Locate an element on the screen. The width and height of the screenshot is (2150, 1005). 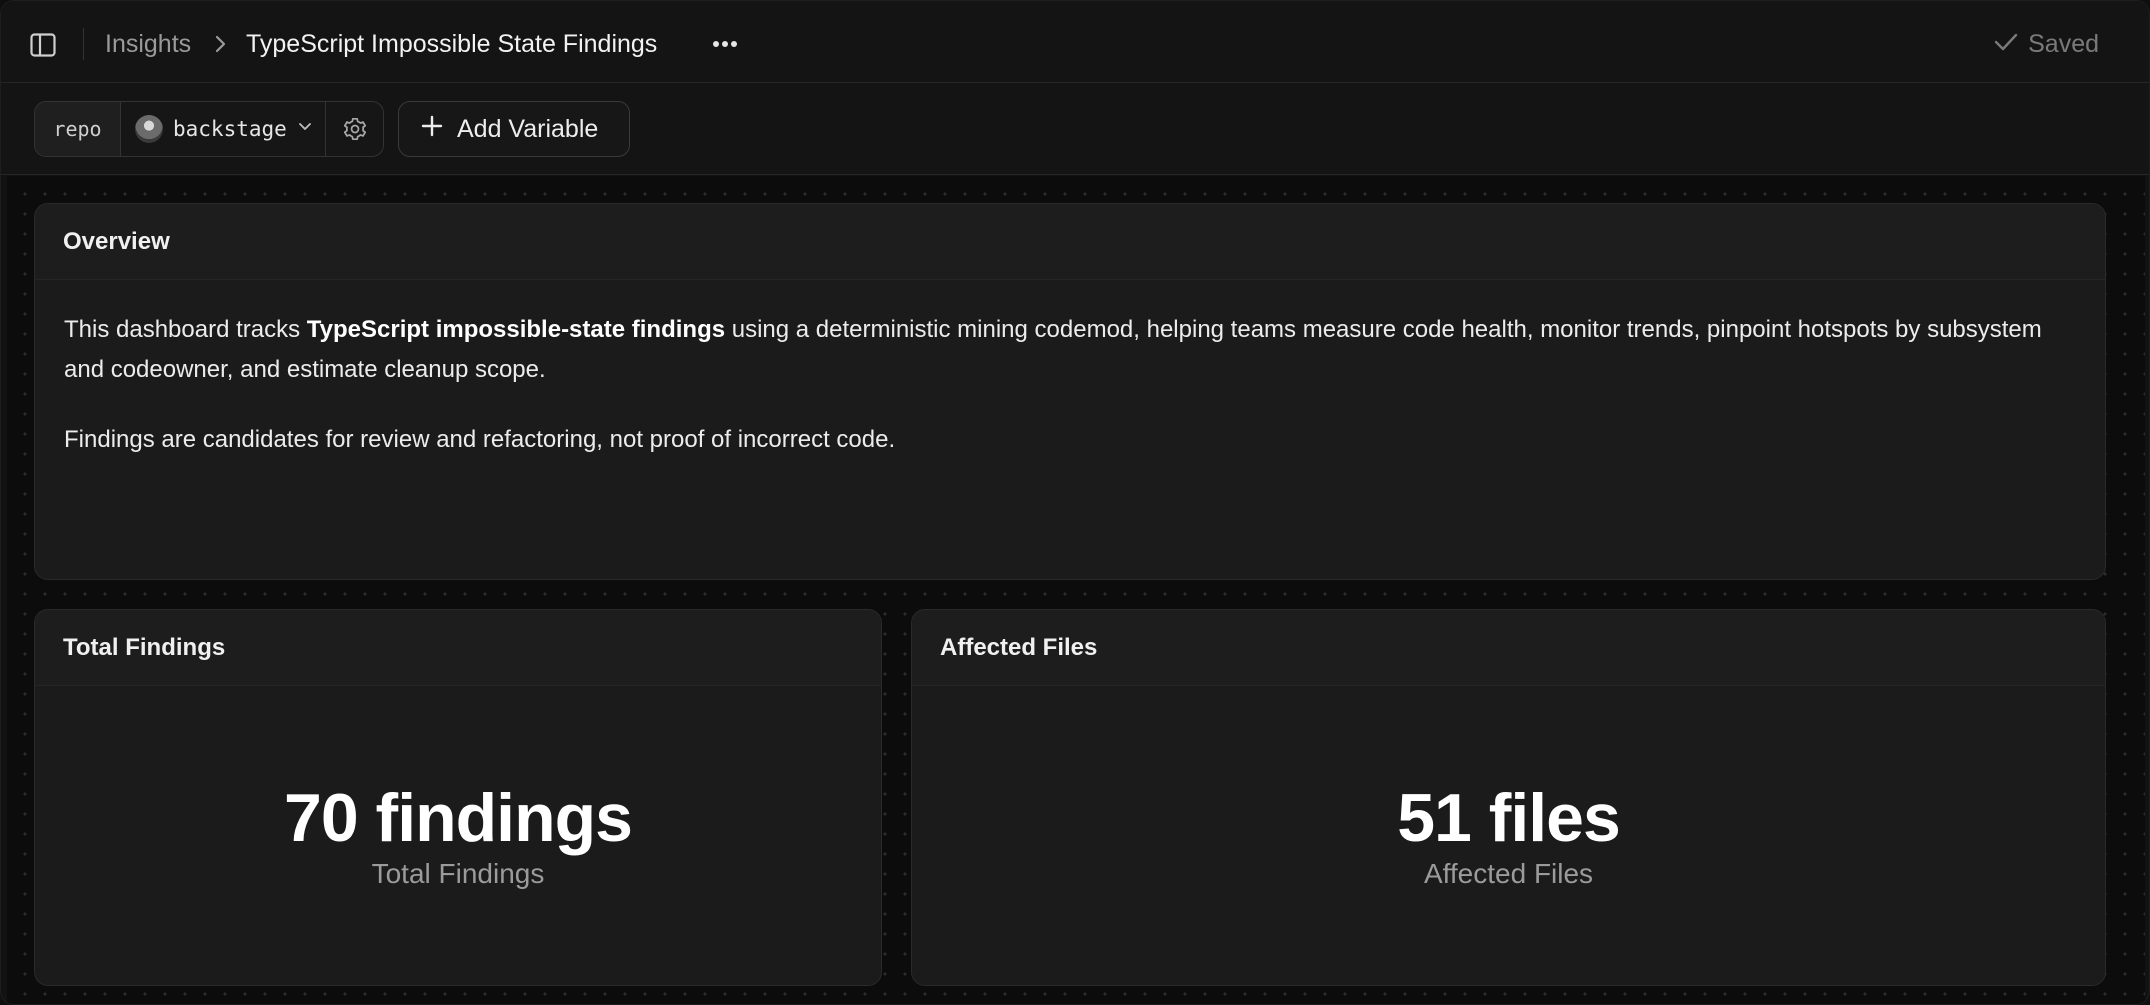
total-findings-title: Total Findings is located at coordinates (458, 648).